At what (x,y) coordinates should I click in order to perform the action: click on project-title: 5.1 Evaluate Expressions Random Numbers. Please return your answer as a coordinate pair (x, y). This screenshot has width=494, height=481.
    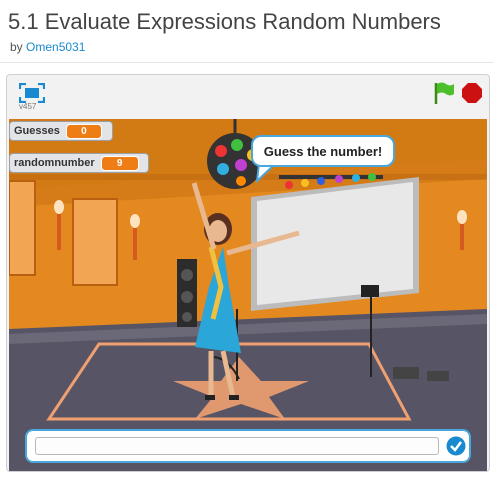
    Looking at the image, I should click on (224, 21).